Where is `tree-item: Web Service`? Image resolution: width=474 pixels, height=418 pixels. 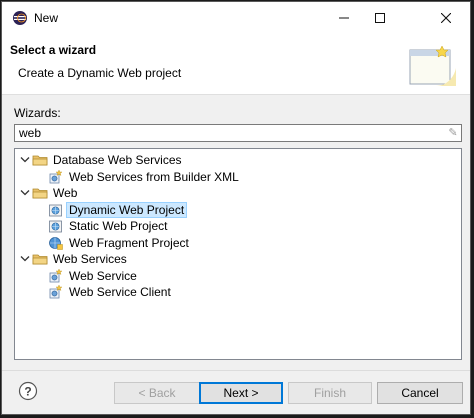
tree-item: Web Service is located at coordinates (77, 275).